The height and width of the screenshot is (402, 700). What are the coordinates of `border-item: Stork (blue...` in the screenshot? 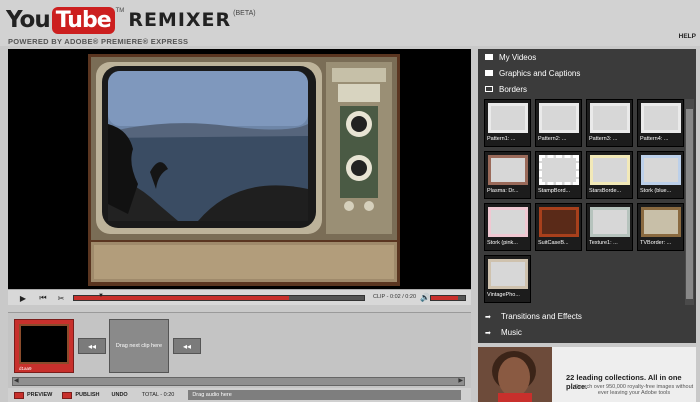 It's located at (660, 175).